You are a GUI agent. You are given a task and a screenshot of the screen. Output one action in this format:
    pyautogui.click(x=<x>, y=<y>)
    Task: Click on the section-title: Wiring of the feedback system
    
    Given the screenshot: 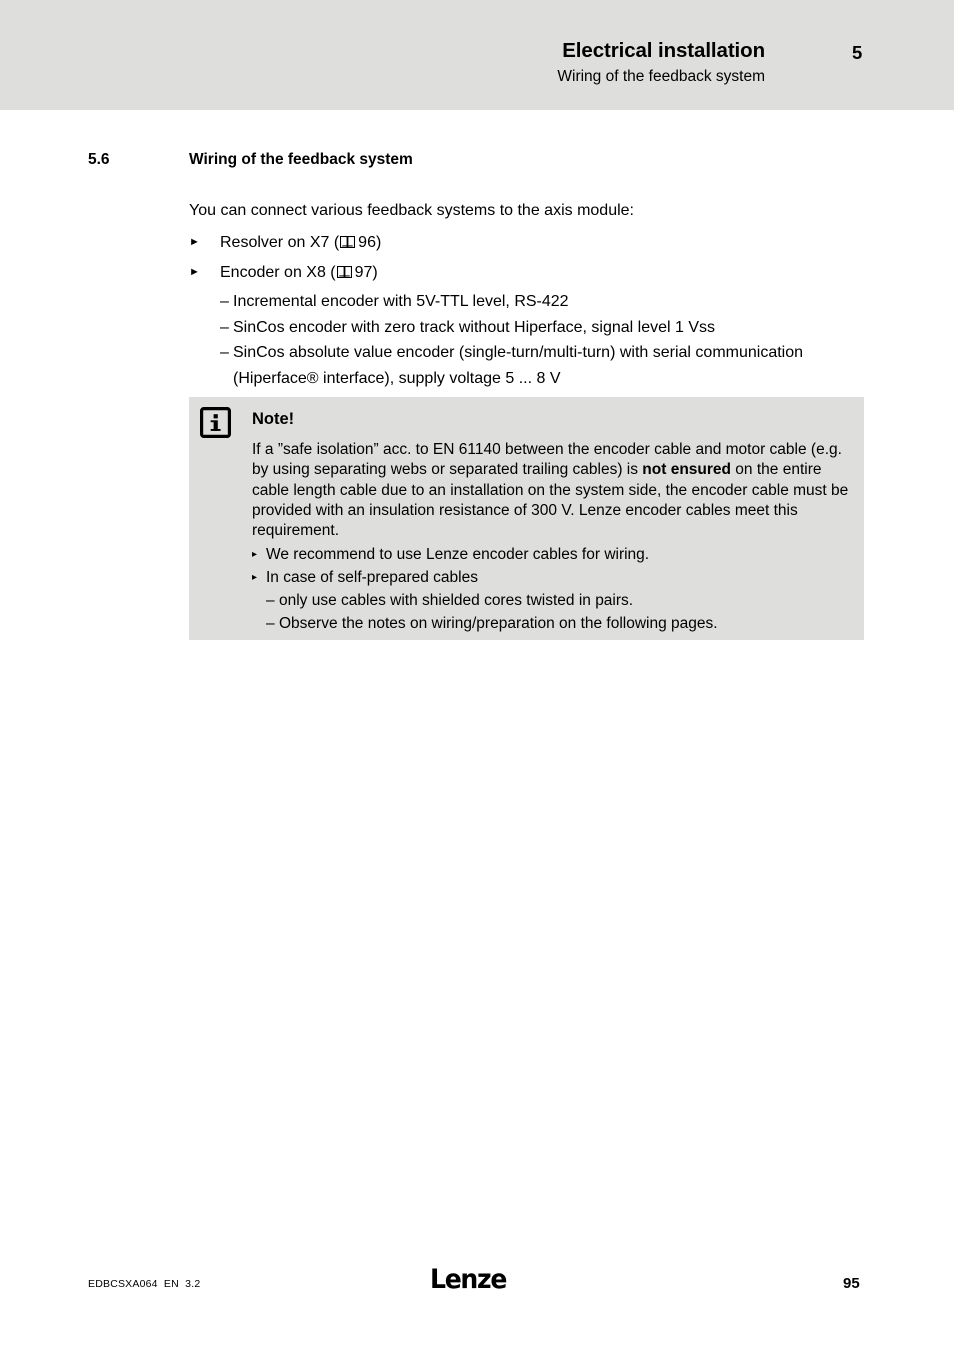 What is the action you would take?
    pyautogui.click(x=301, y=159)
    